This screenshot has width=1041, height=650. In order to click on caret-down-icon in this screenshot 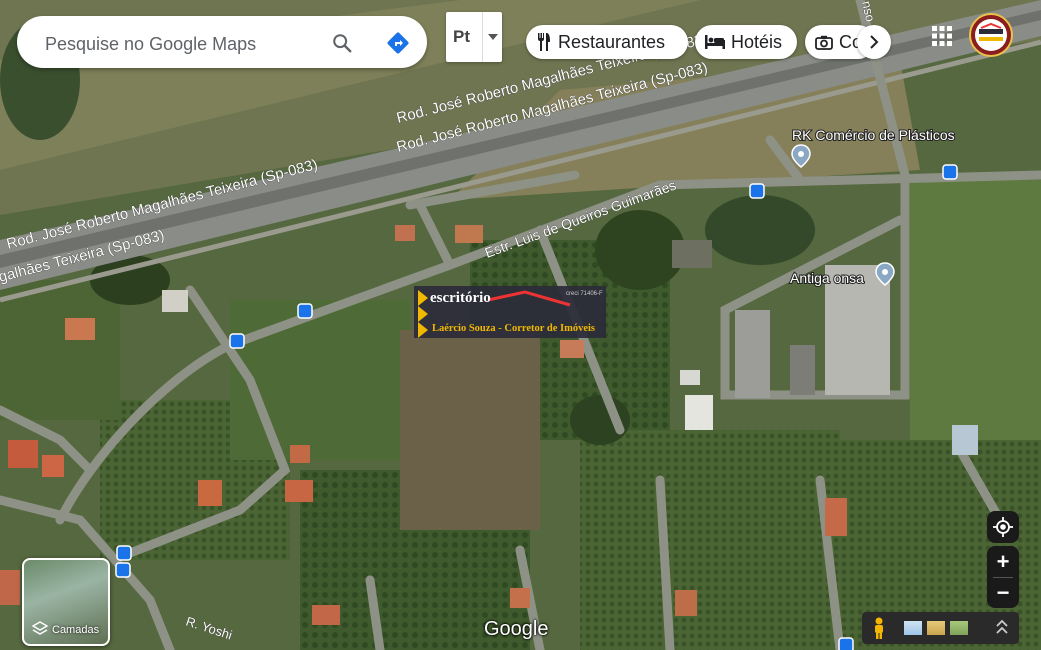, I will do `click(493, 37)`.